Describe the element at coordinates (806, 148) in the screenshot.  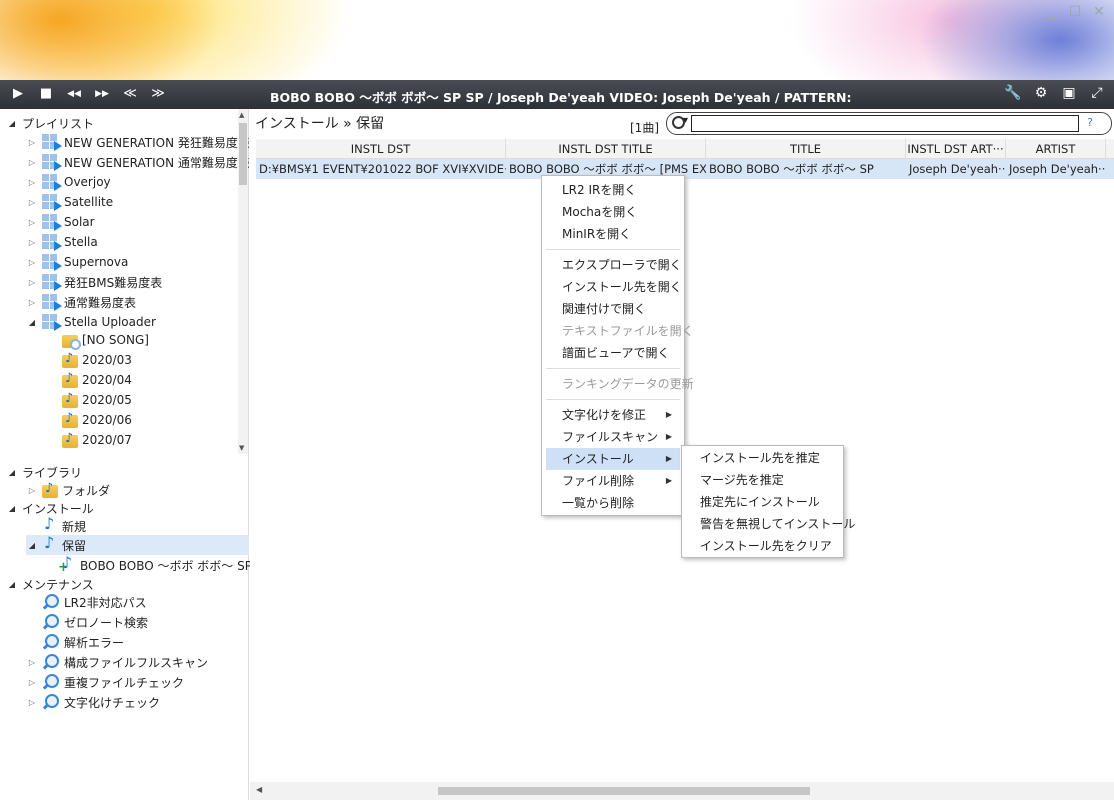
I see `column-header: TITLE` at that location.